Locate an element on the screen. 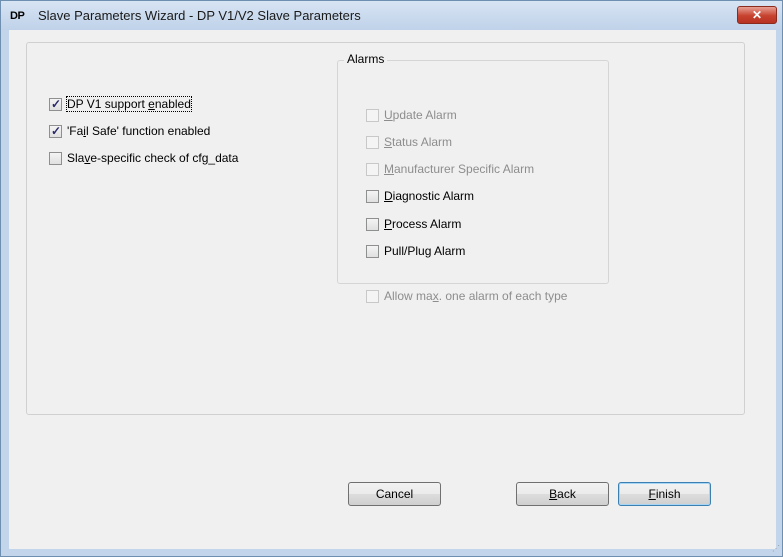 The image size is (783, 557). diagnostic-alarm-checkbox: Diagnostic Alarm is located at coordinates (420, 196).